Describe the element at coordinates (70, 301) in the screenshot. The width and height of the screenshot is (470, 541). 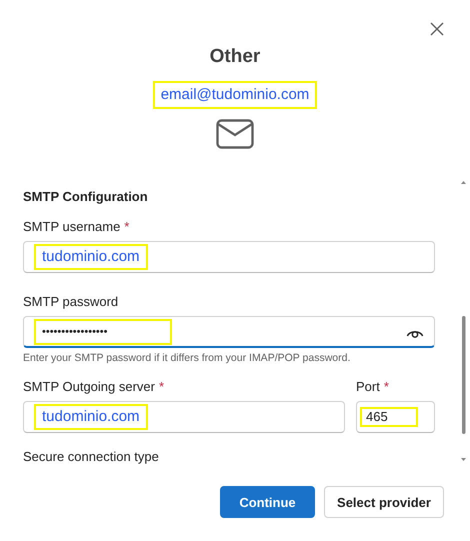
I see `field-label: SMTP password` at that location.